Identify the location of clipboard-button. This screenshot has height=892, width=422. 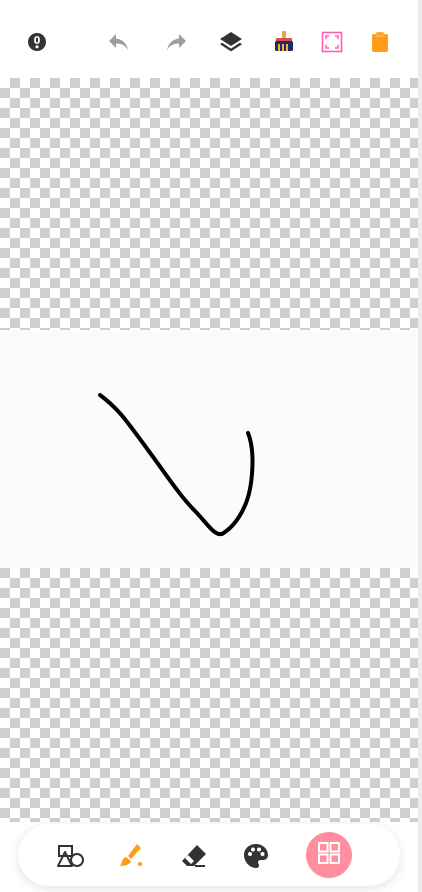
(380, 42).